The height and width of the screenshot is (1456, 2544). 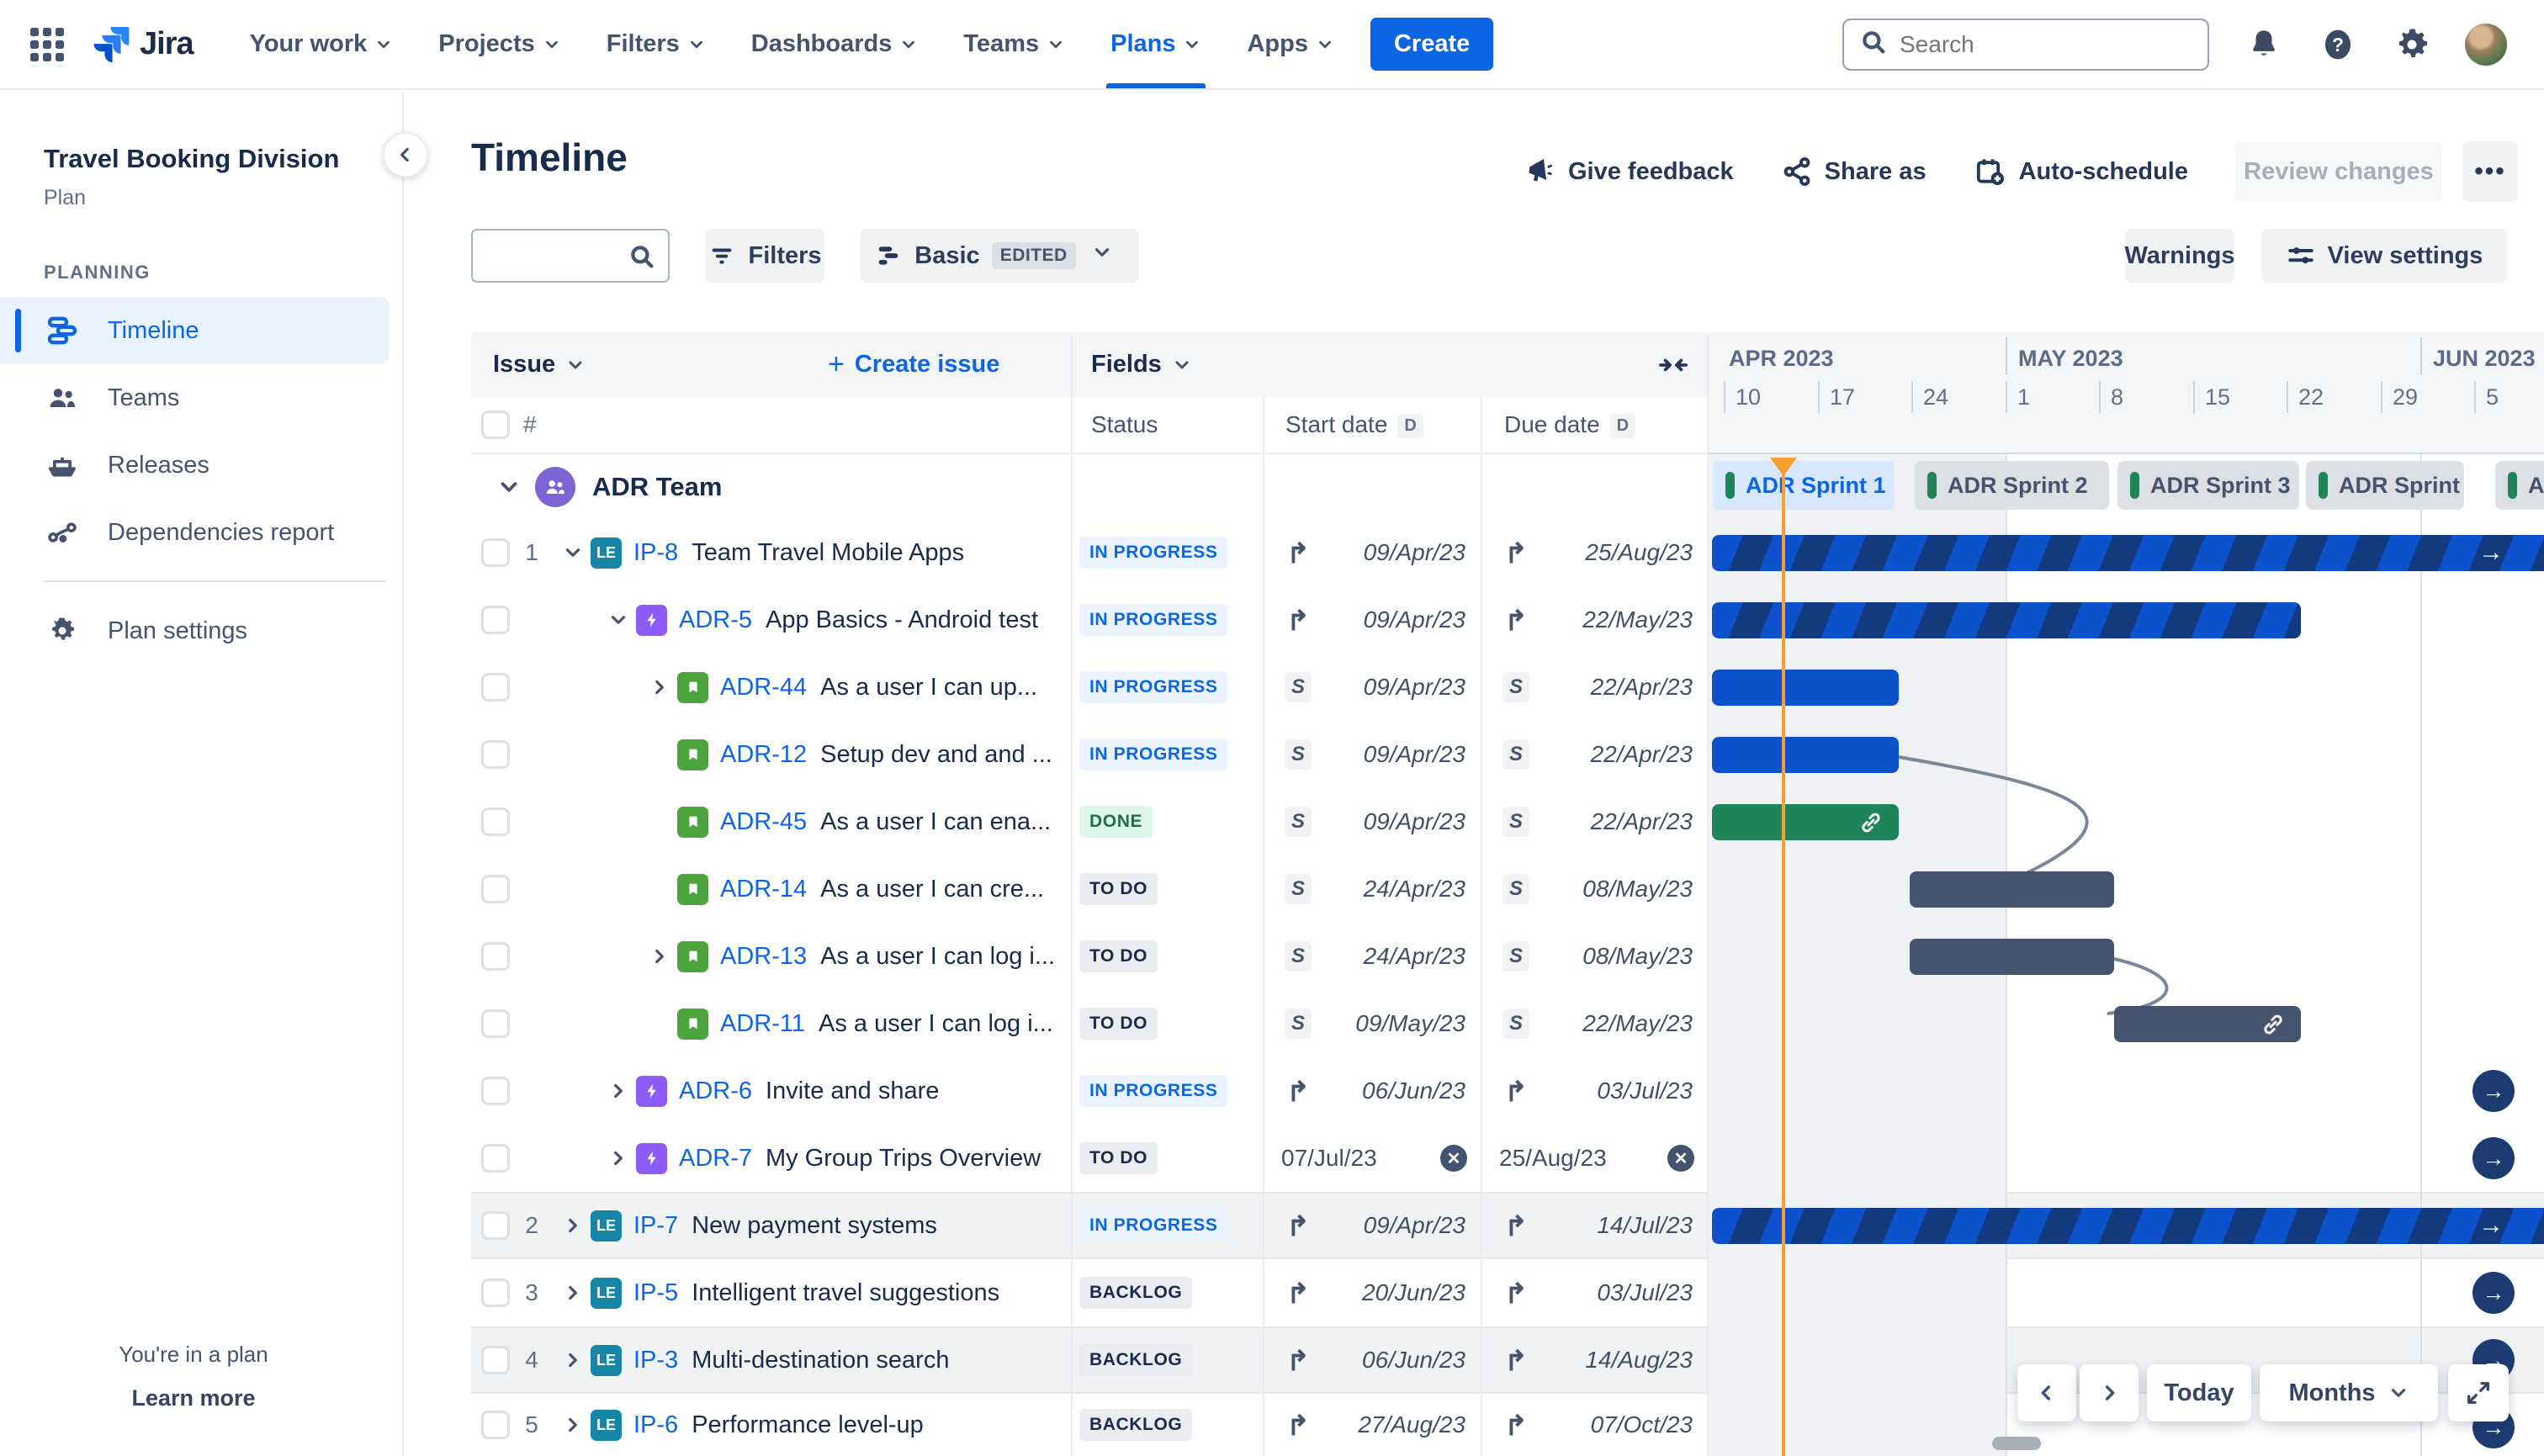 I want to click on sidebar-item-plan-settings: Plan settings, so click(x=194, y=630).